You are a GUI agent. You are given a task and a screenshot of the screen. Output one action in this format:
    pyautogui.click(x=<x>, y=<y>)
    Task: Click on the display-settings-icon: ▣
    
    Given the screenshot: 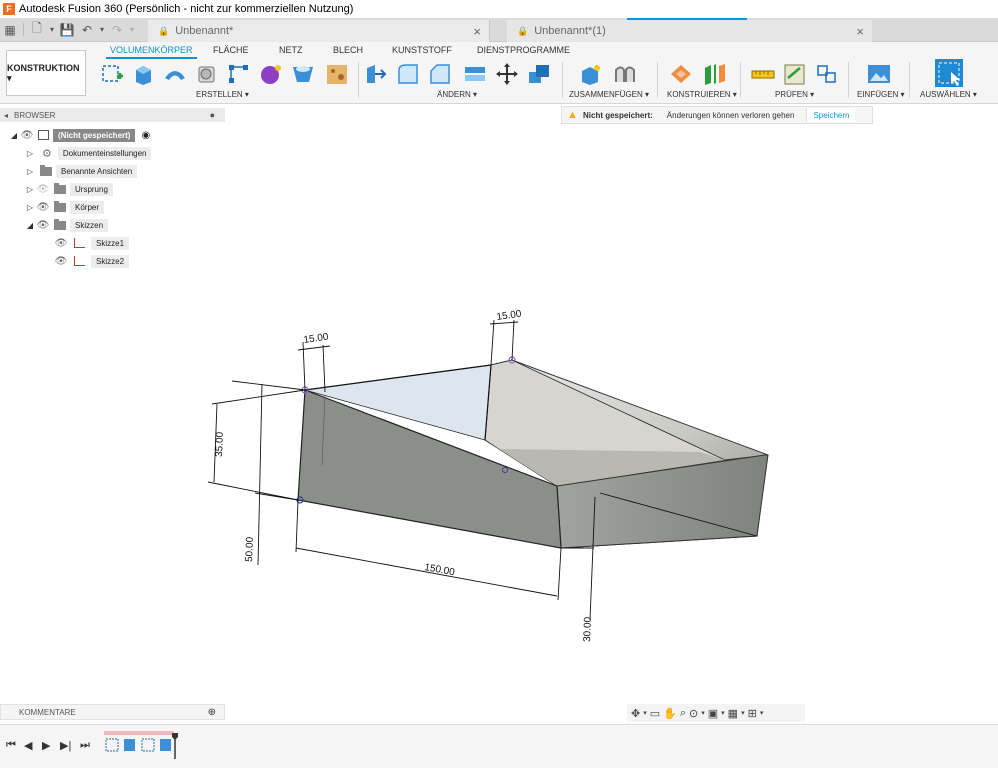 What is the action you would take?
    pyautogui.click(x=713, y=713)
    